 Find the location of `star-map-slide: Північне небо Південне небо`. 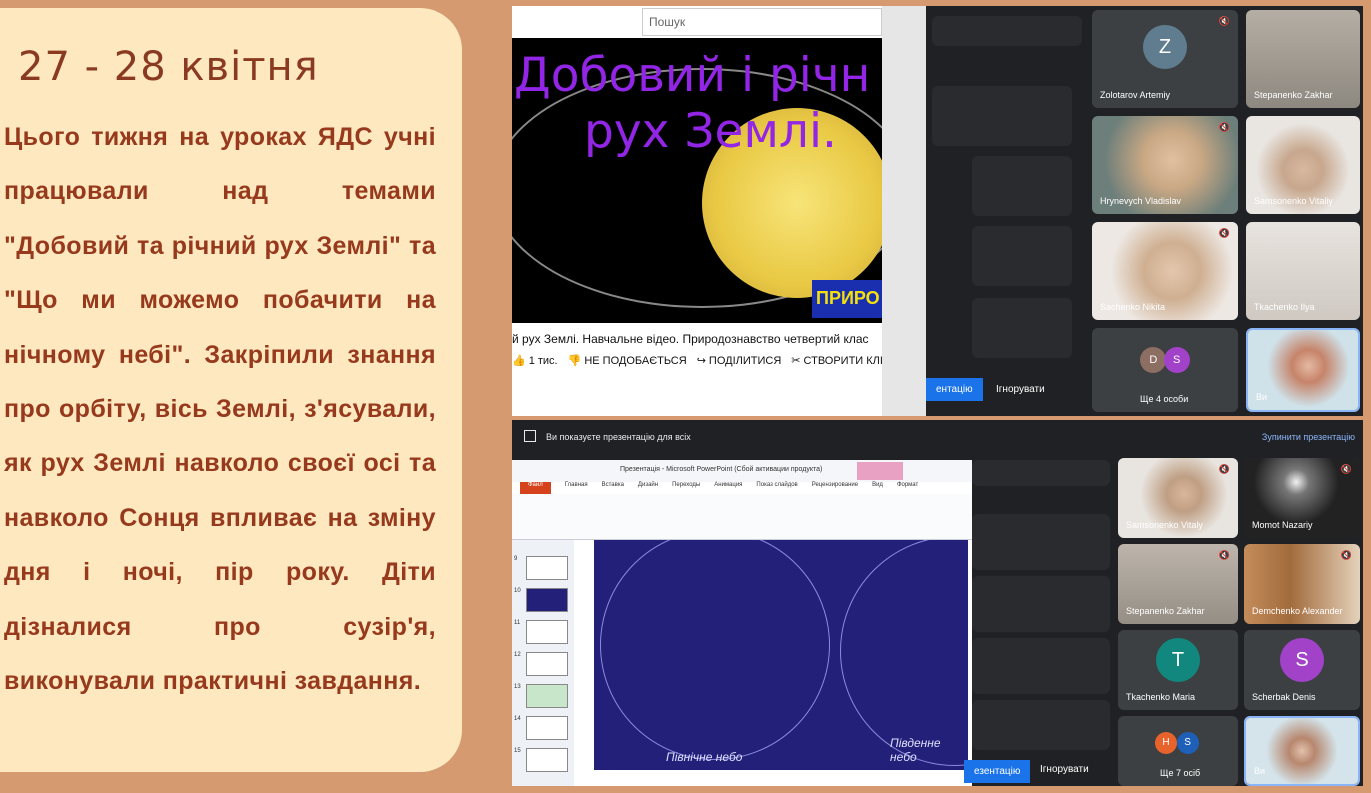

star-map-slide: Північне небо Південне небо is located at coordinates (781, 655).